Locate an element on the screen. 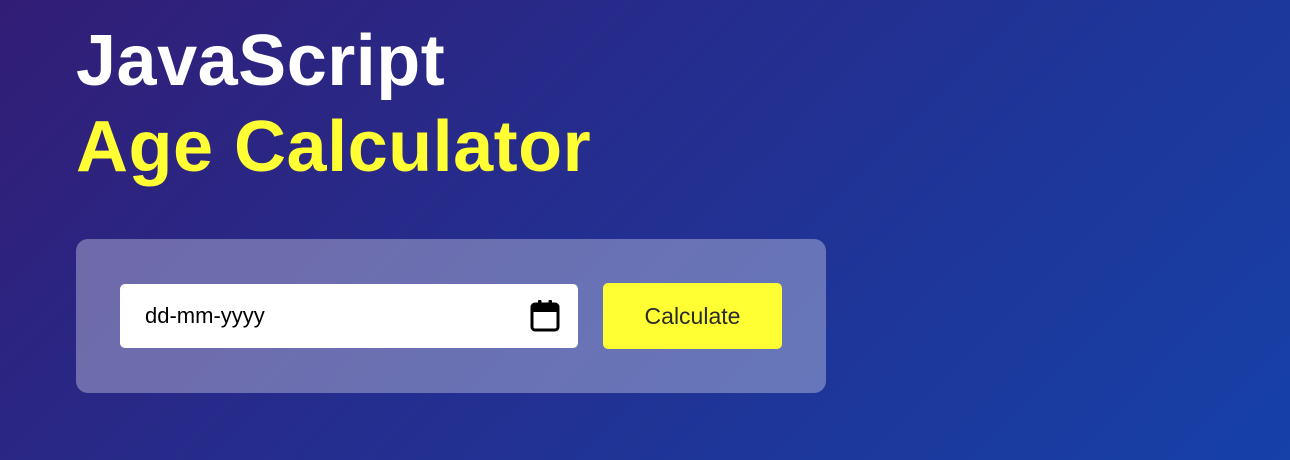 This screenshot has width=1290, height=460. birth-date-input: dd-mm-yyyy is located at coordinates (349, 316).